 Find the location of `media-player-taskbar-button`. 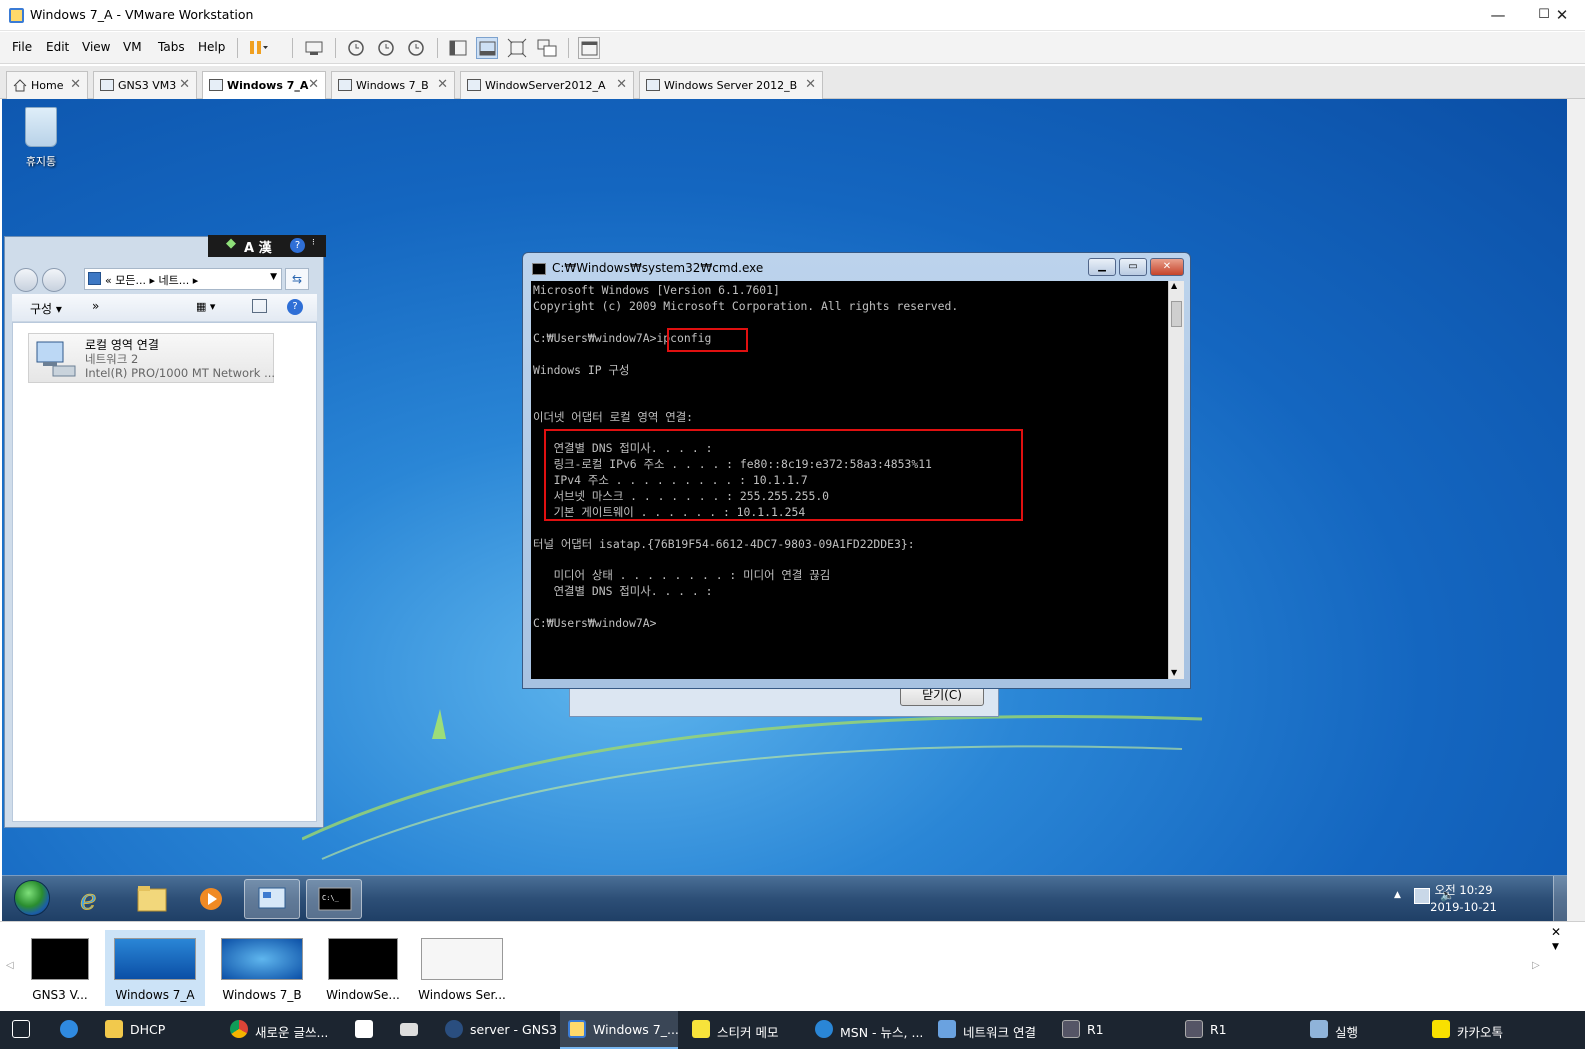

media-player-taskbar-button is located at coordinates (212, 899).